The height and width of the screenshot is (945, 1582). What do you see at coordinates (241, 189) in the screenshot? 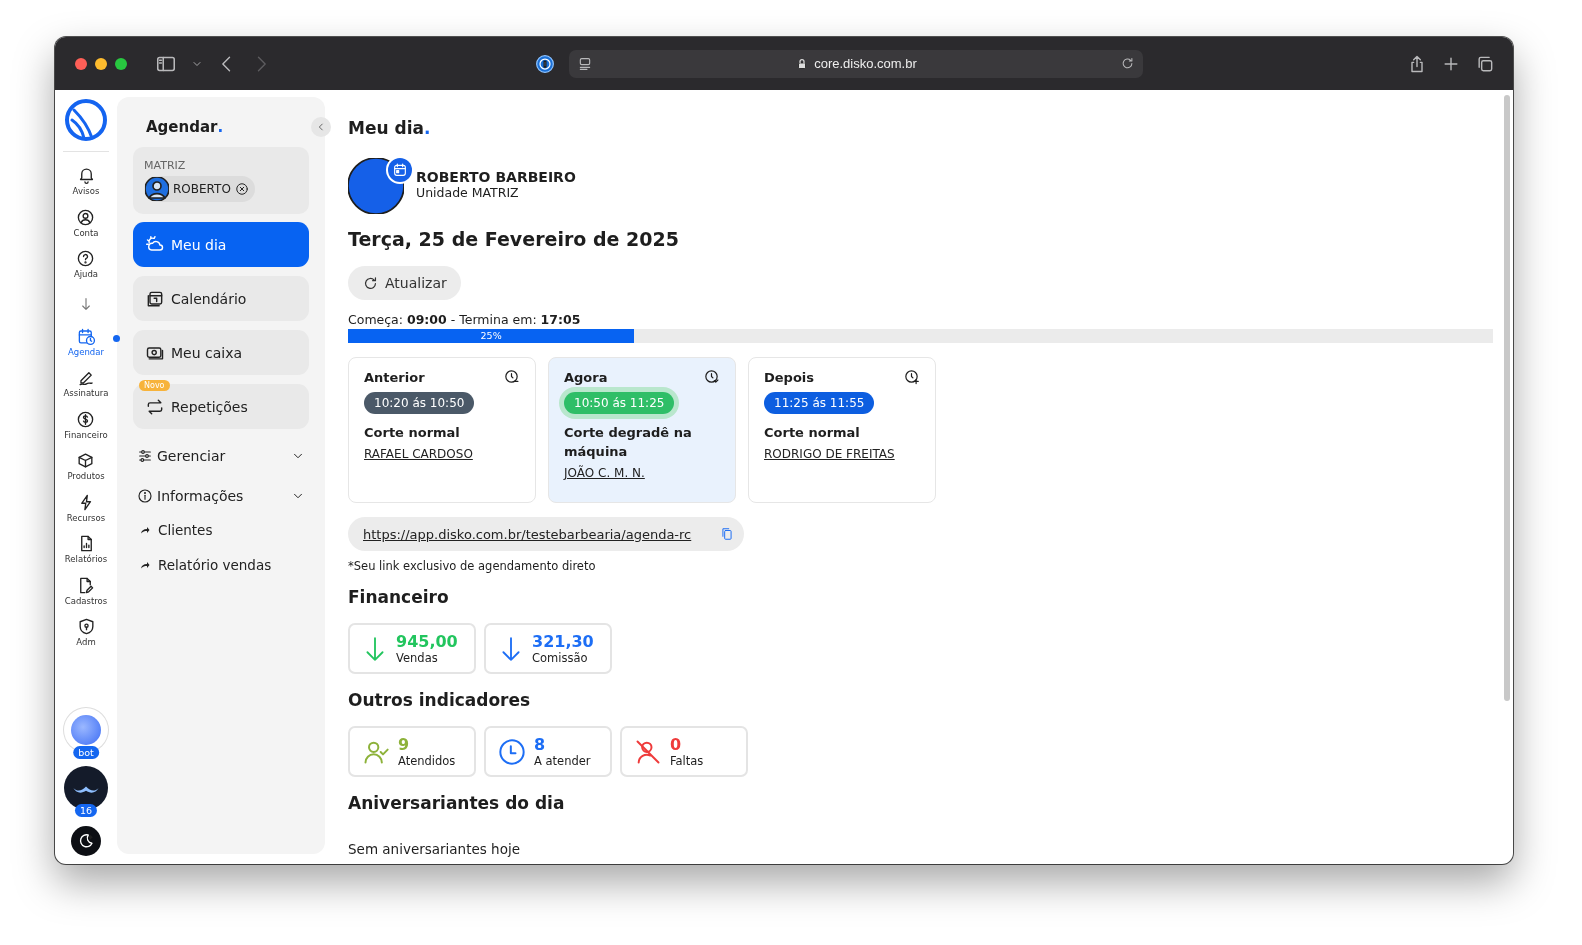
I see `remove-icon` at bounding box center [241, 189].